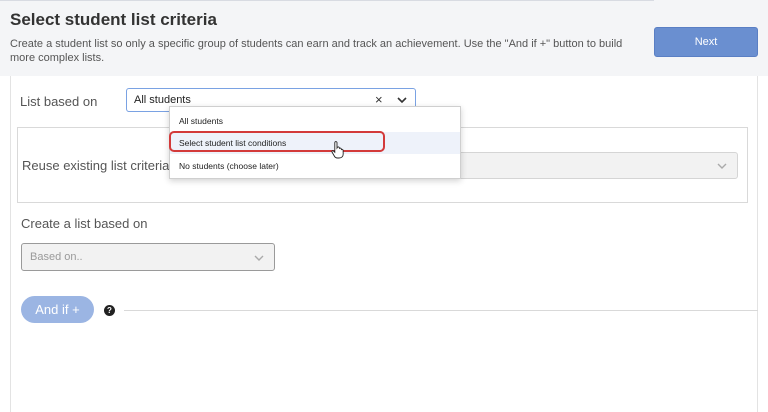 This screenshot has width=768, height=412. What do you see at coordinates (201, 121) in the screenshot?
I see `option-label: All students` at bounding box center [201, 121].